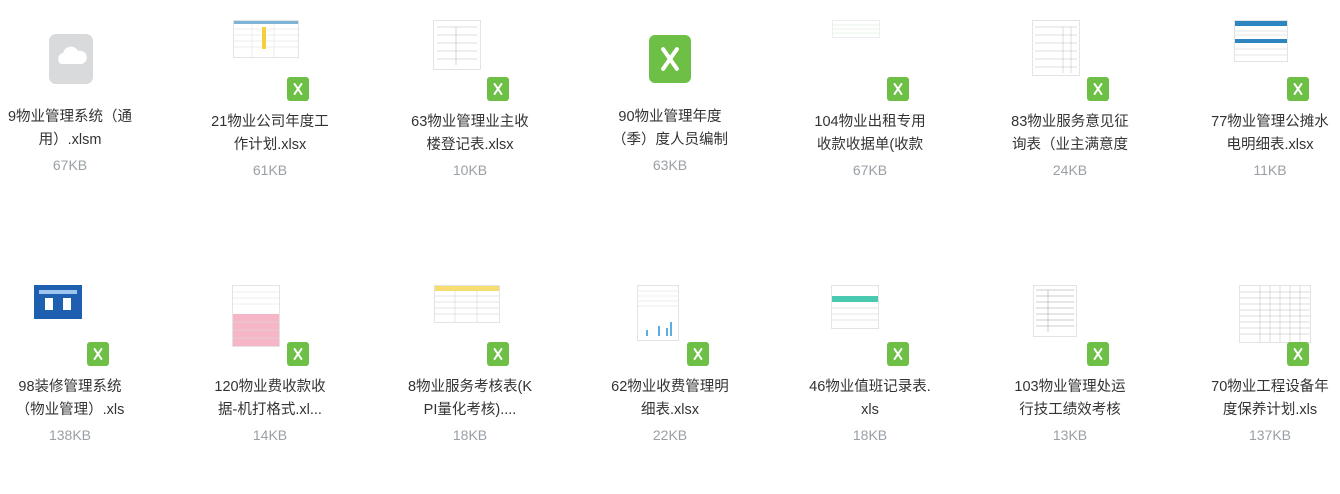  I want to click on file-tile: 70物业工程设备年 度保养计划.xls 137KB, so click(1270, 365).